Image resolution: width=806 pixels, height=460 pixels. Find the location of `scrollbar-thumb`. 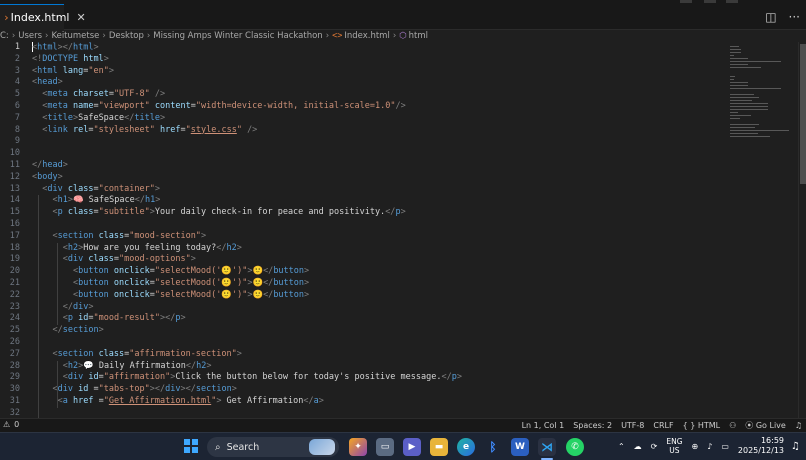

scrollbar-thumb is located at coordinates (803, 114).